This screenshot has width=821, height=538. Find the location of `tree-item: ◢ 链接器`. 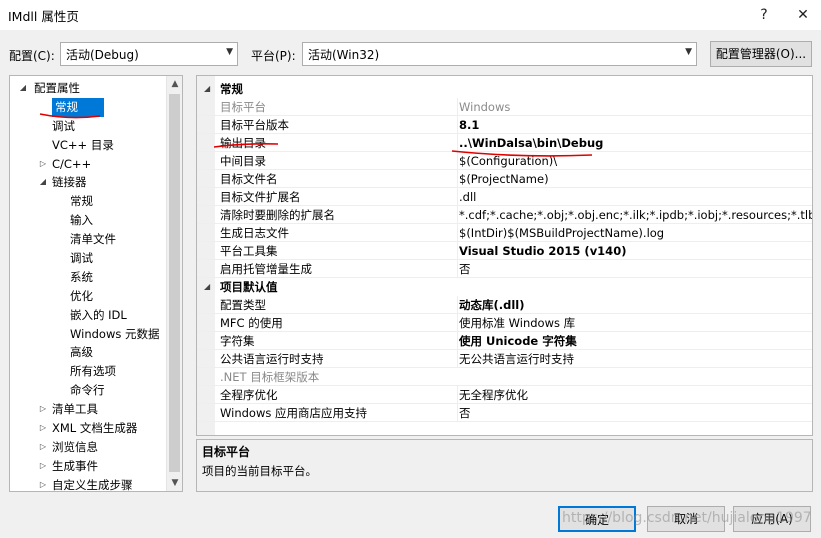

tree-item: ◢ 链接器 is located at coordinates (89, 182).